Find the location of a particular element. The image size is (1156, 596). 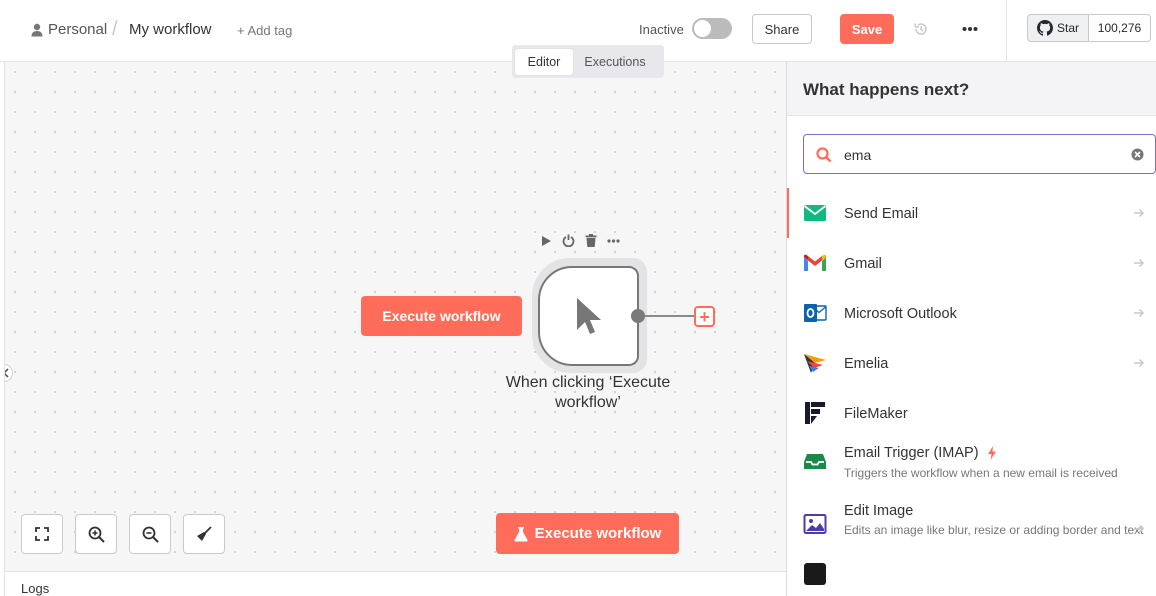

github-icon is located at coordinates (1044, 28).